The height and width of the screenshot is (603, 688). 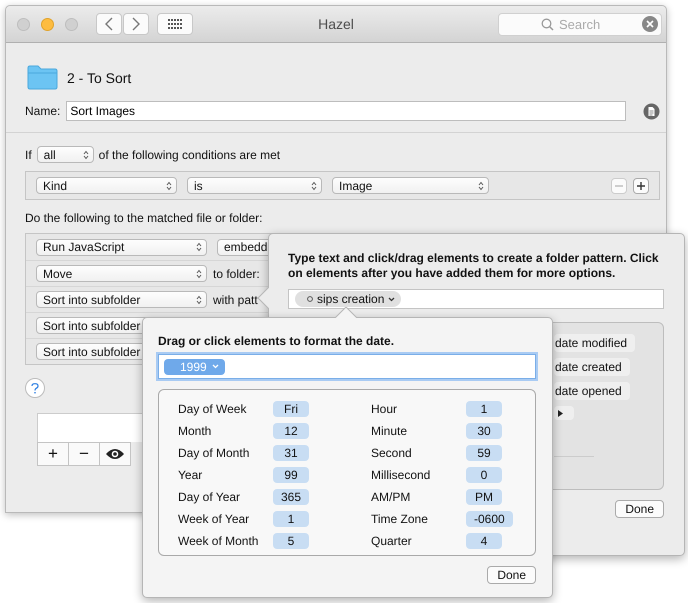 What do you see at coordinates (592, 367) in the screenshot?
I see `pattern-element: date created` at bounding box center [592, 367].